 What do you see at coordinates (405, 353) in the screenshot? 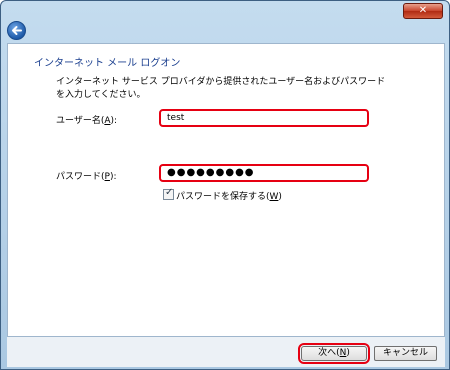
I see `cancel-button: キャンセル` at bounding box center [405, 353].